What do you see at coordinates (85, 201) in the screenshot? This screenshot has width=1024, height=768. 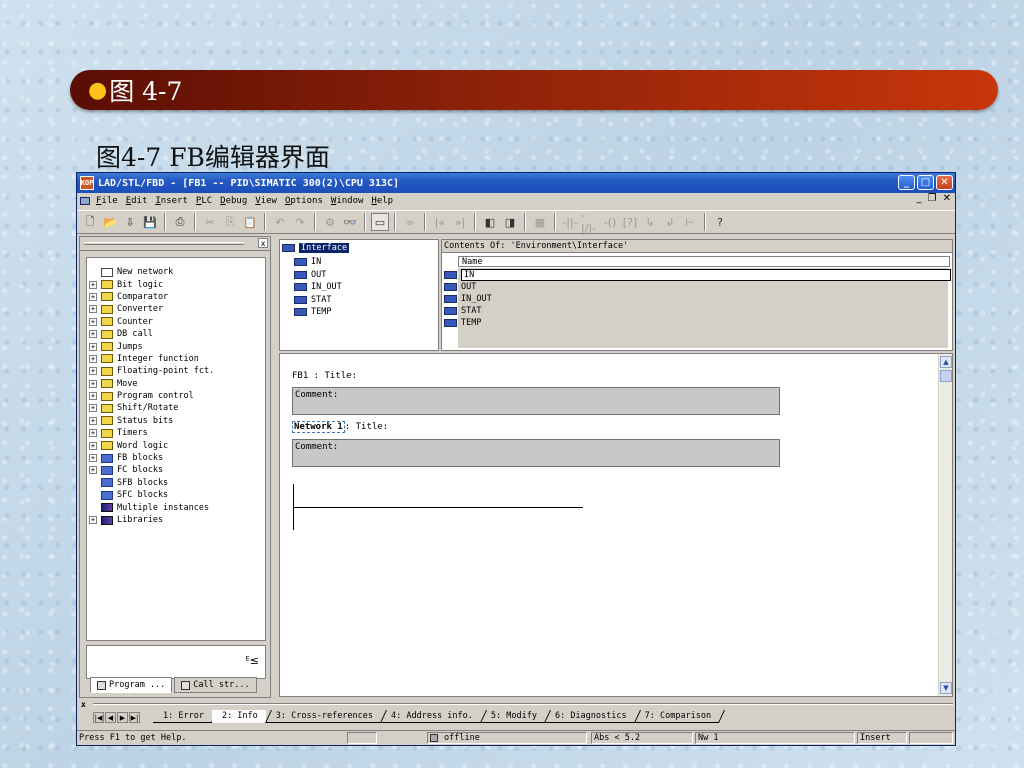 I see `document-icon` at bounding box center [85, 201].